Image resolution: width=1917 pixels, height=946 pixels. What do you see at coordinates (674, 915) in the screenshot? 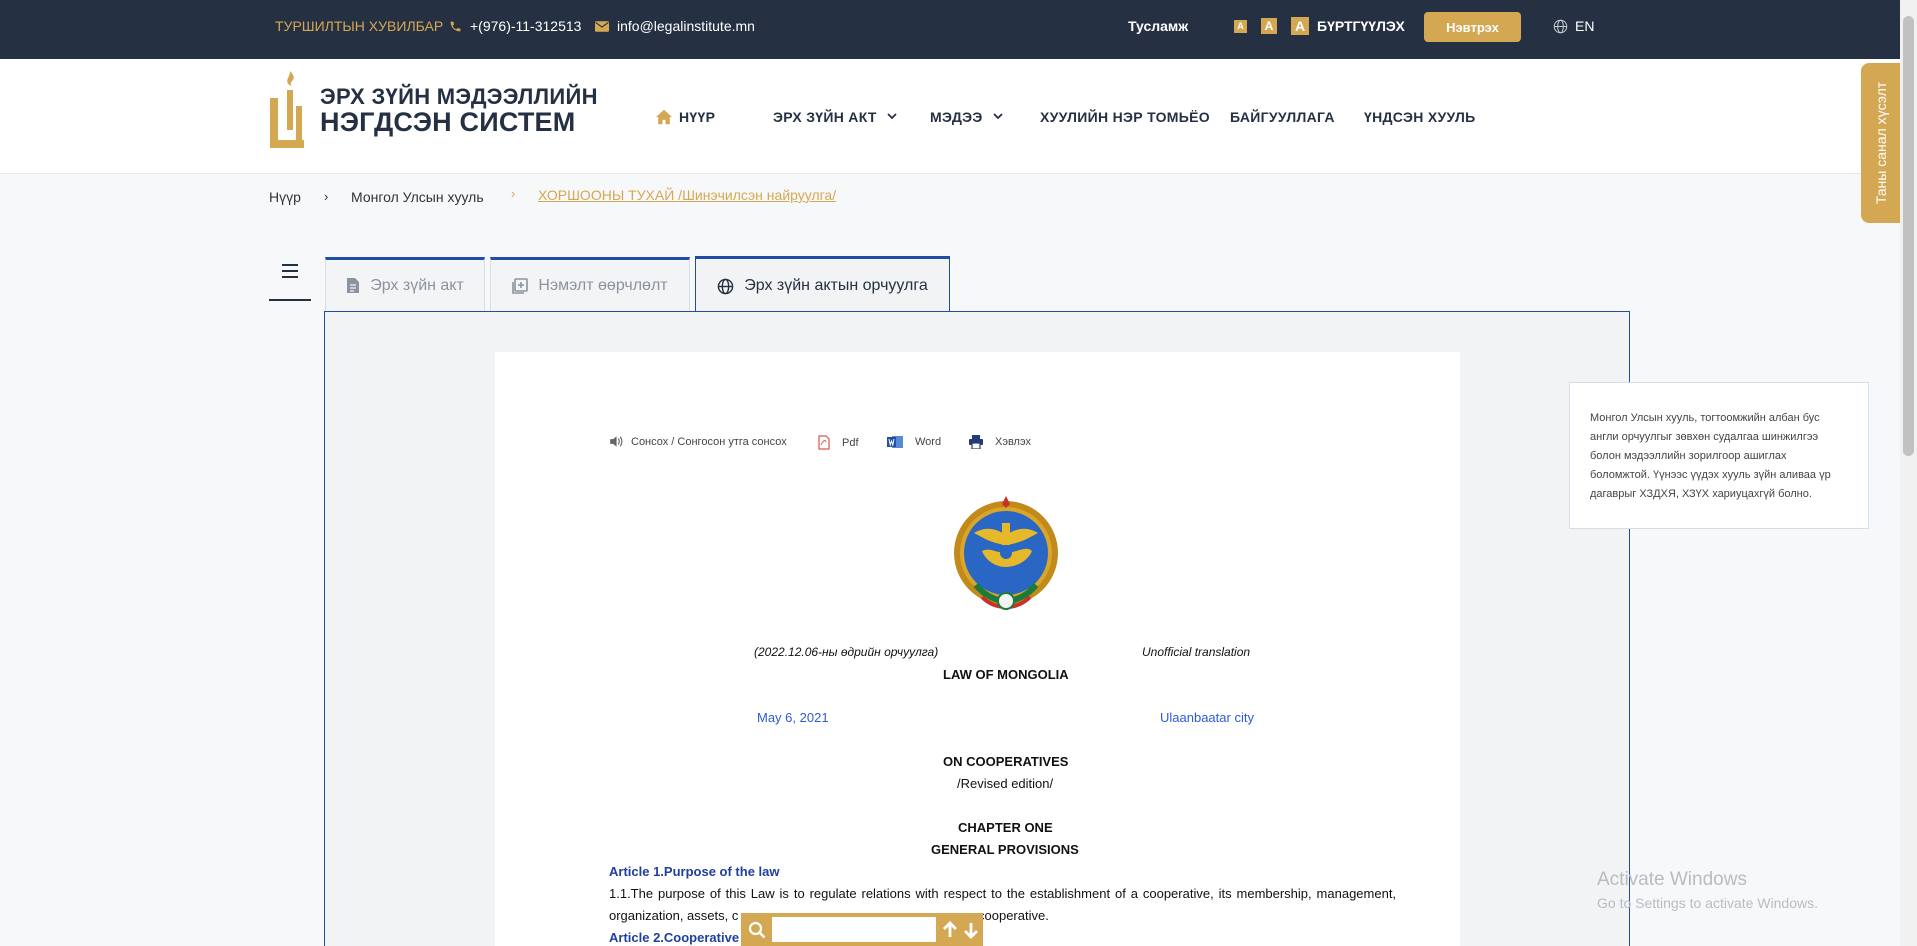
I see `article-1-paragraph-line-2a: organization, assets, c` at bounding box center [674, 915].